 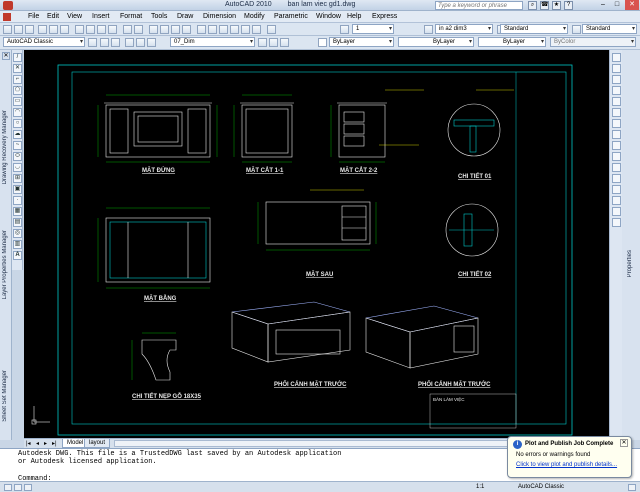 I want to click on layer-lock-icon, so click(x=151, y=42).